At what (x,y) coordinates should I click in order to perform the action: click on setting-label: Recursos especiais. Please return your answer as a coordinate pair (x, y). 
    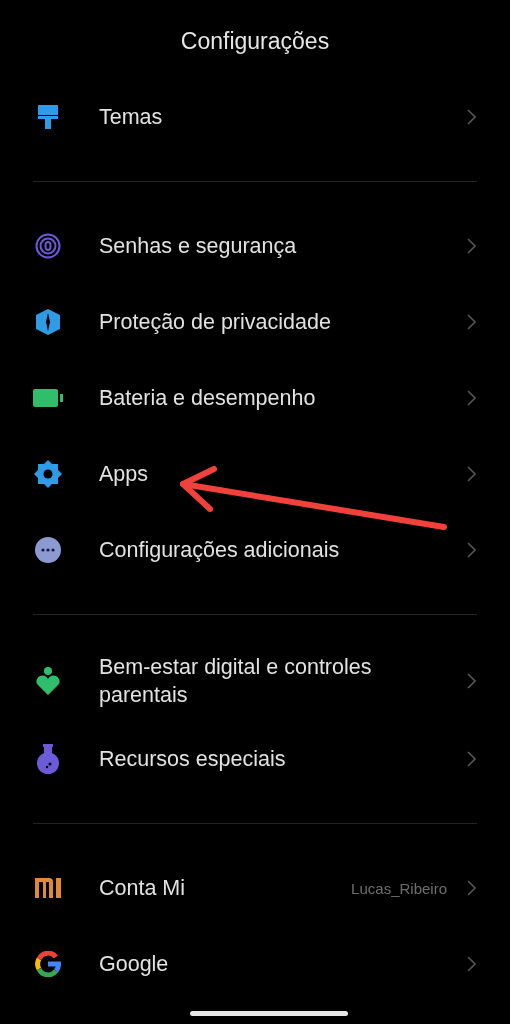
    Looking at the image, I should click on (263, 759).